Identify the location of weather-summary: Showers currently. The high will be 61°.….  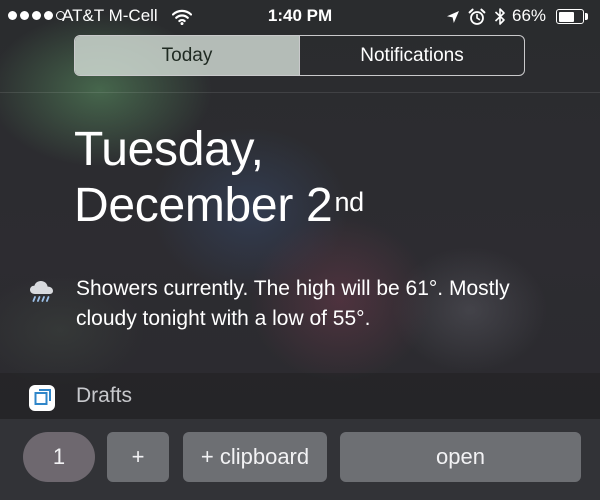
(326, 304).